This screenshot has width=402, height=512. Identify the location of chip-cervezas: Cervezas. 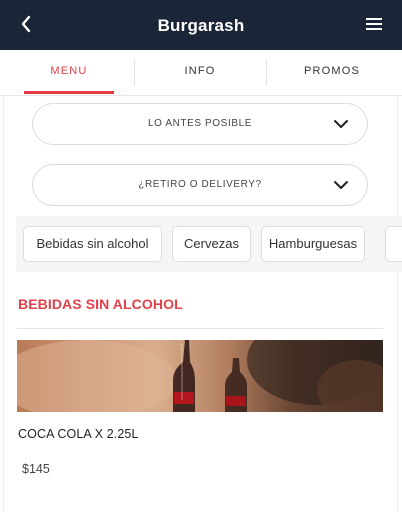
(211, 244).